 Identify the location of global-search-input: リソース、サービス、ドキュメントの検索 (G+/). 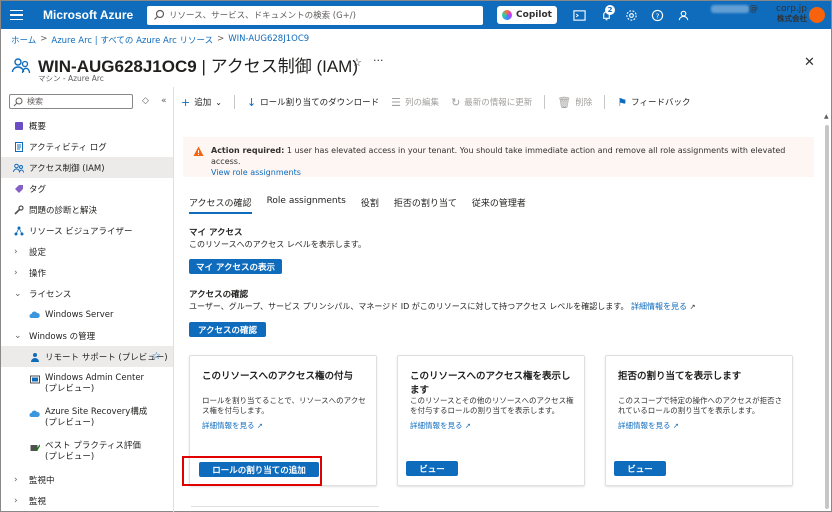
(315, 15).